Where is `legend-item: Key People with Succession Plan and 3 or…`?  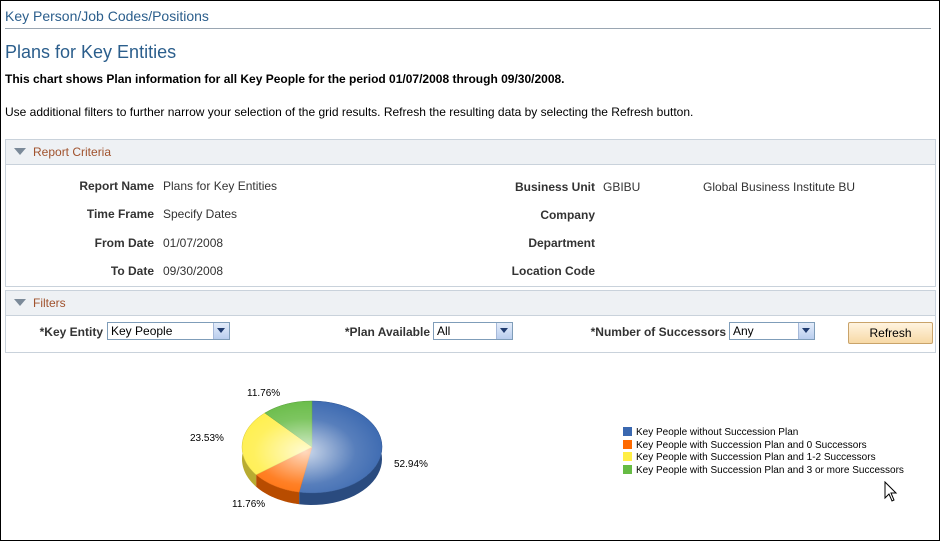 legend-item: Key People with Succession Plan and 3 or… is located at coordinates (763, 471).